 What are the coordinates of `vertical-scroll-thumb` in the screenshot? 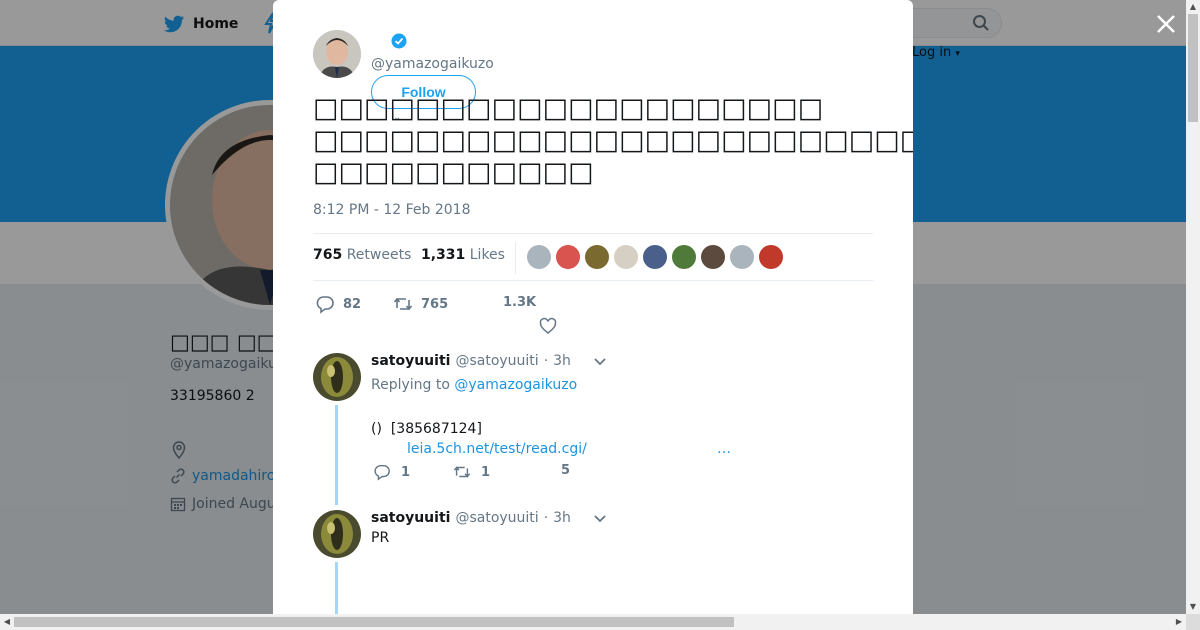 It's located at (1193, 68).